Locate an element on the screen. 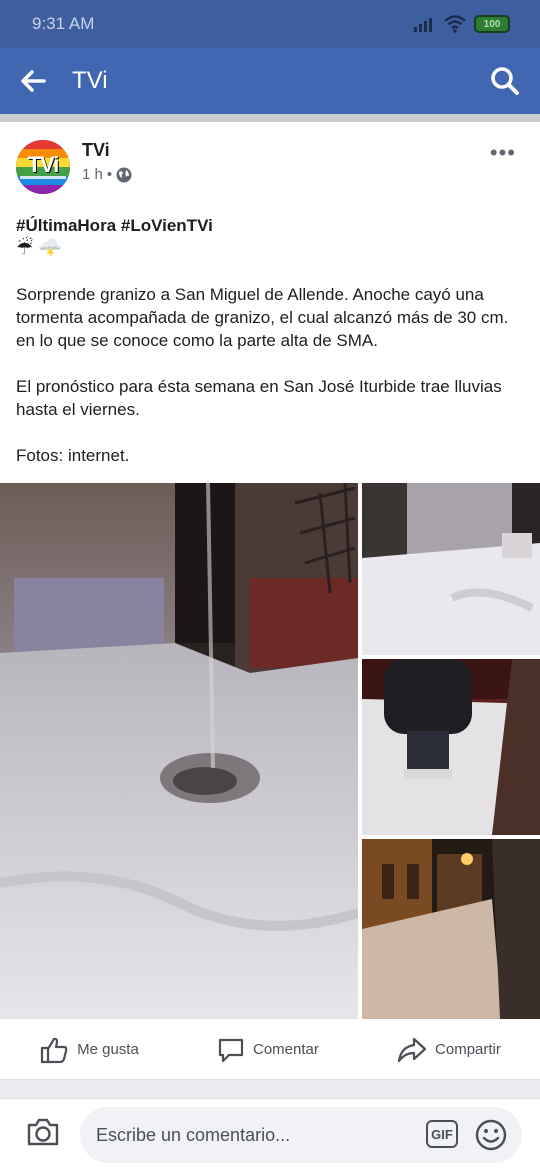 This screenshot has width=540, height=1171. back-arrow-icon is located at coordinates (33, 81).